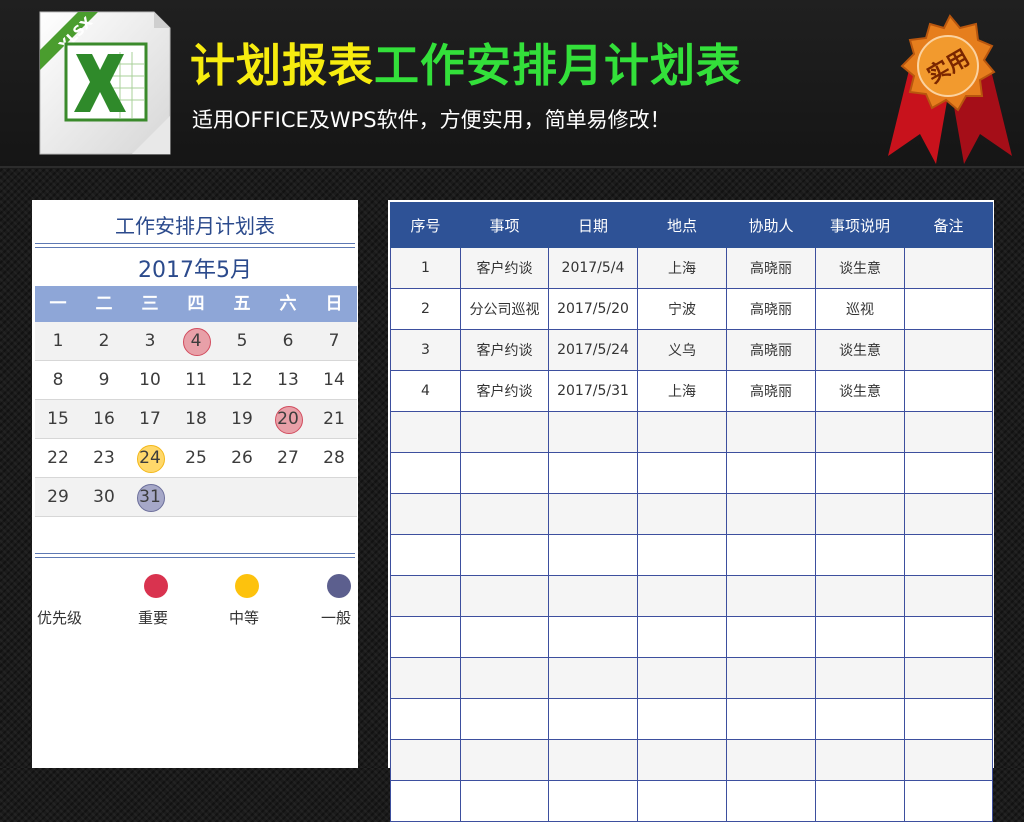  I want to click on table-cell: 分公司巡视, so click(504, 309).